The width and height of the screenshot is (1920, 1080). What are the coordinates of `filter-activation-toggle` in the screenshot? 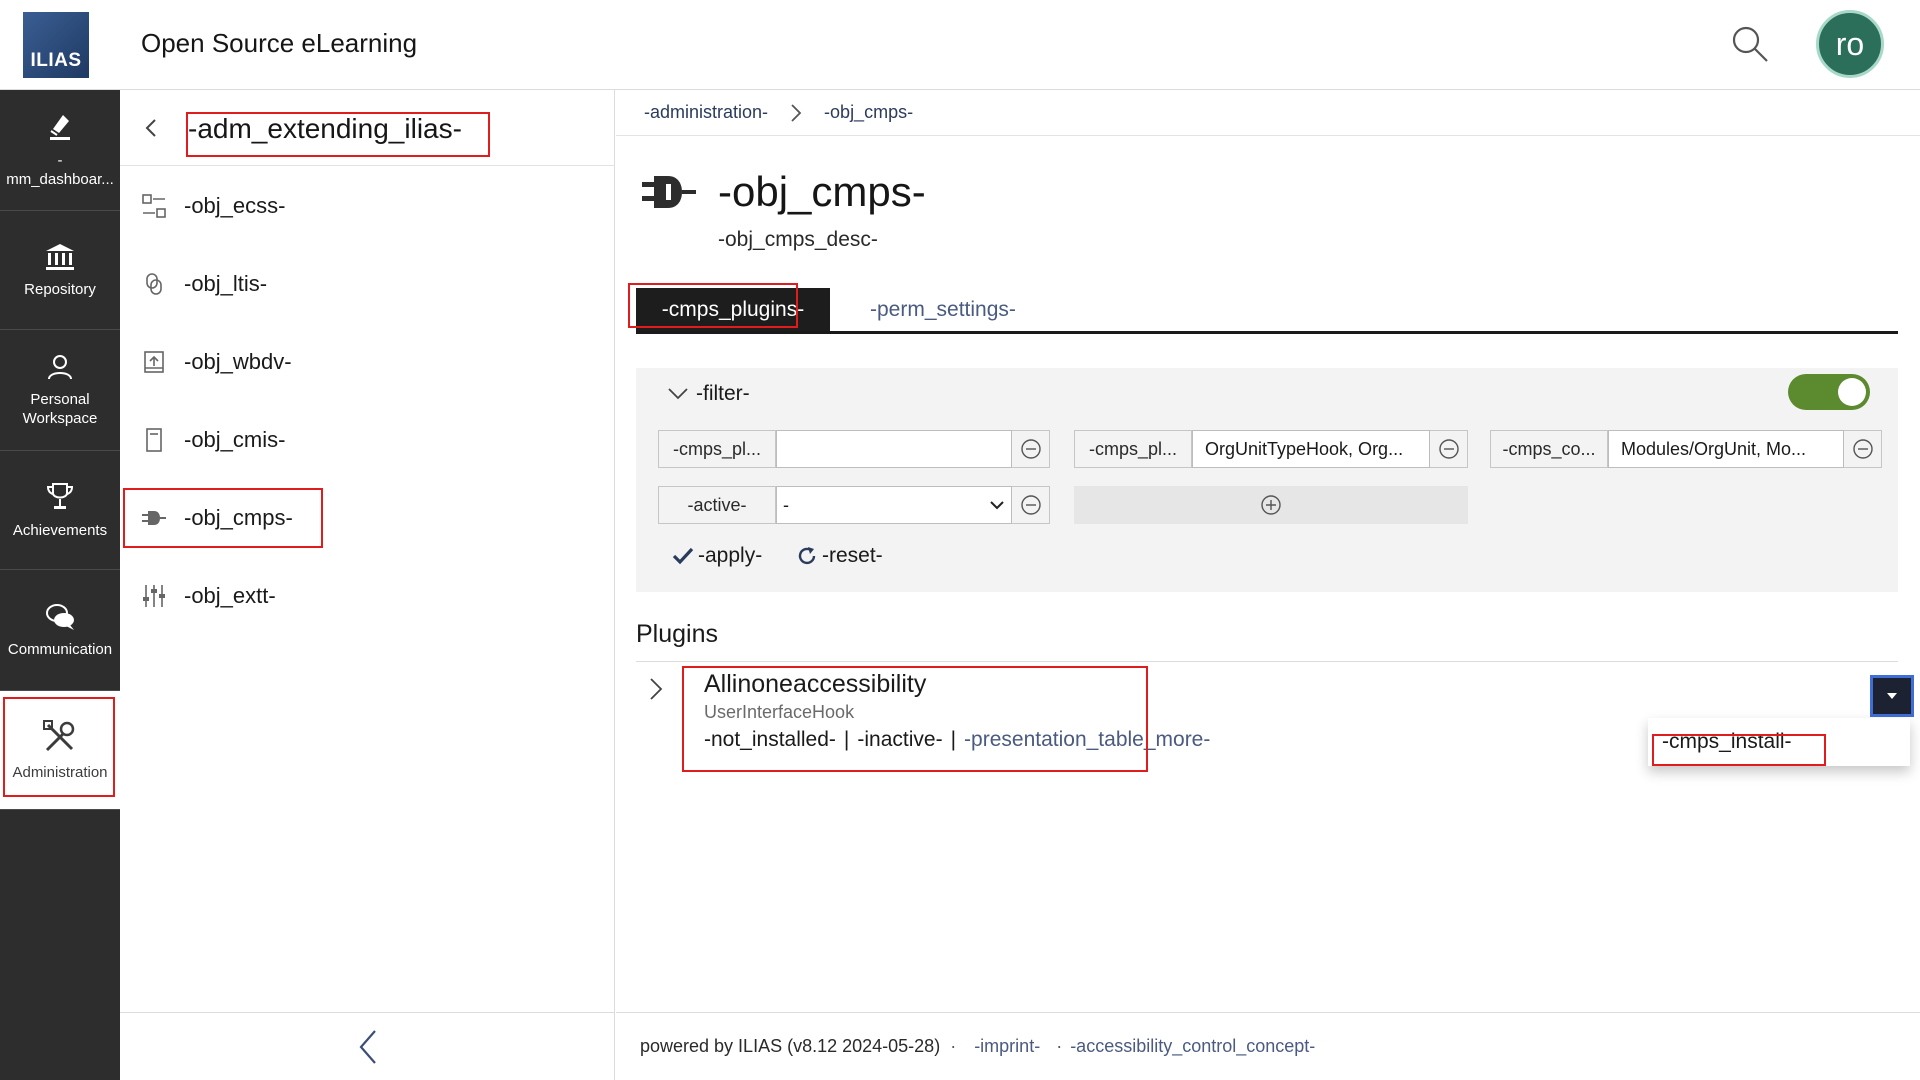 It's located at (1829, 392).